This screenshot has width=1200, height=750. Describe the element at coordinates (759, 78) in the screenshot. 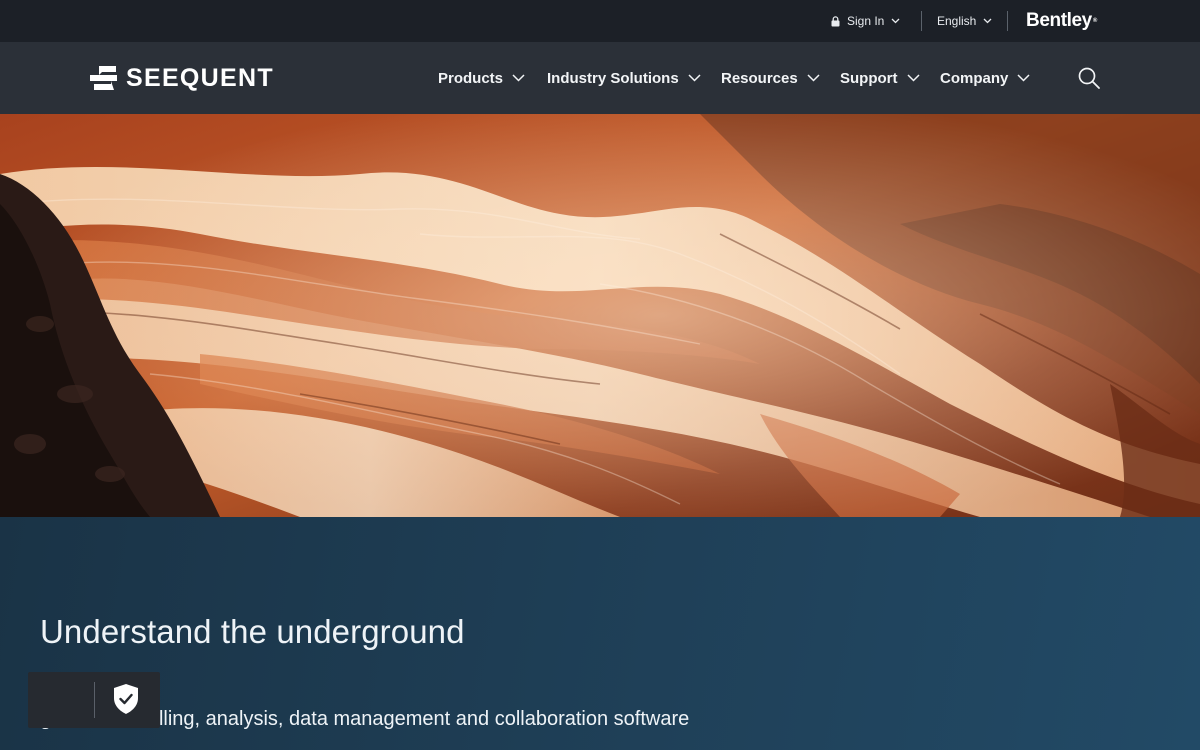

I see `nav-item-label: Resources` at that location.